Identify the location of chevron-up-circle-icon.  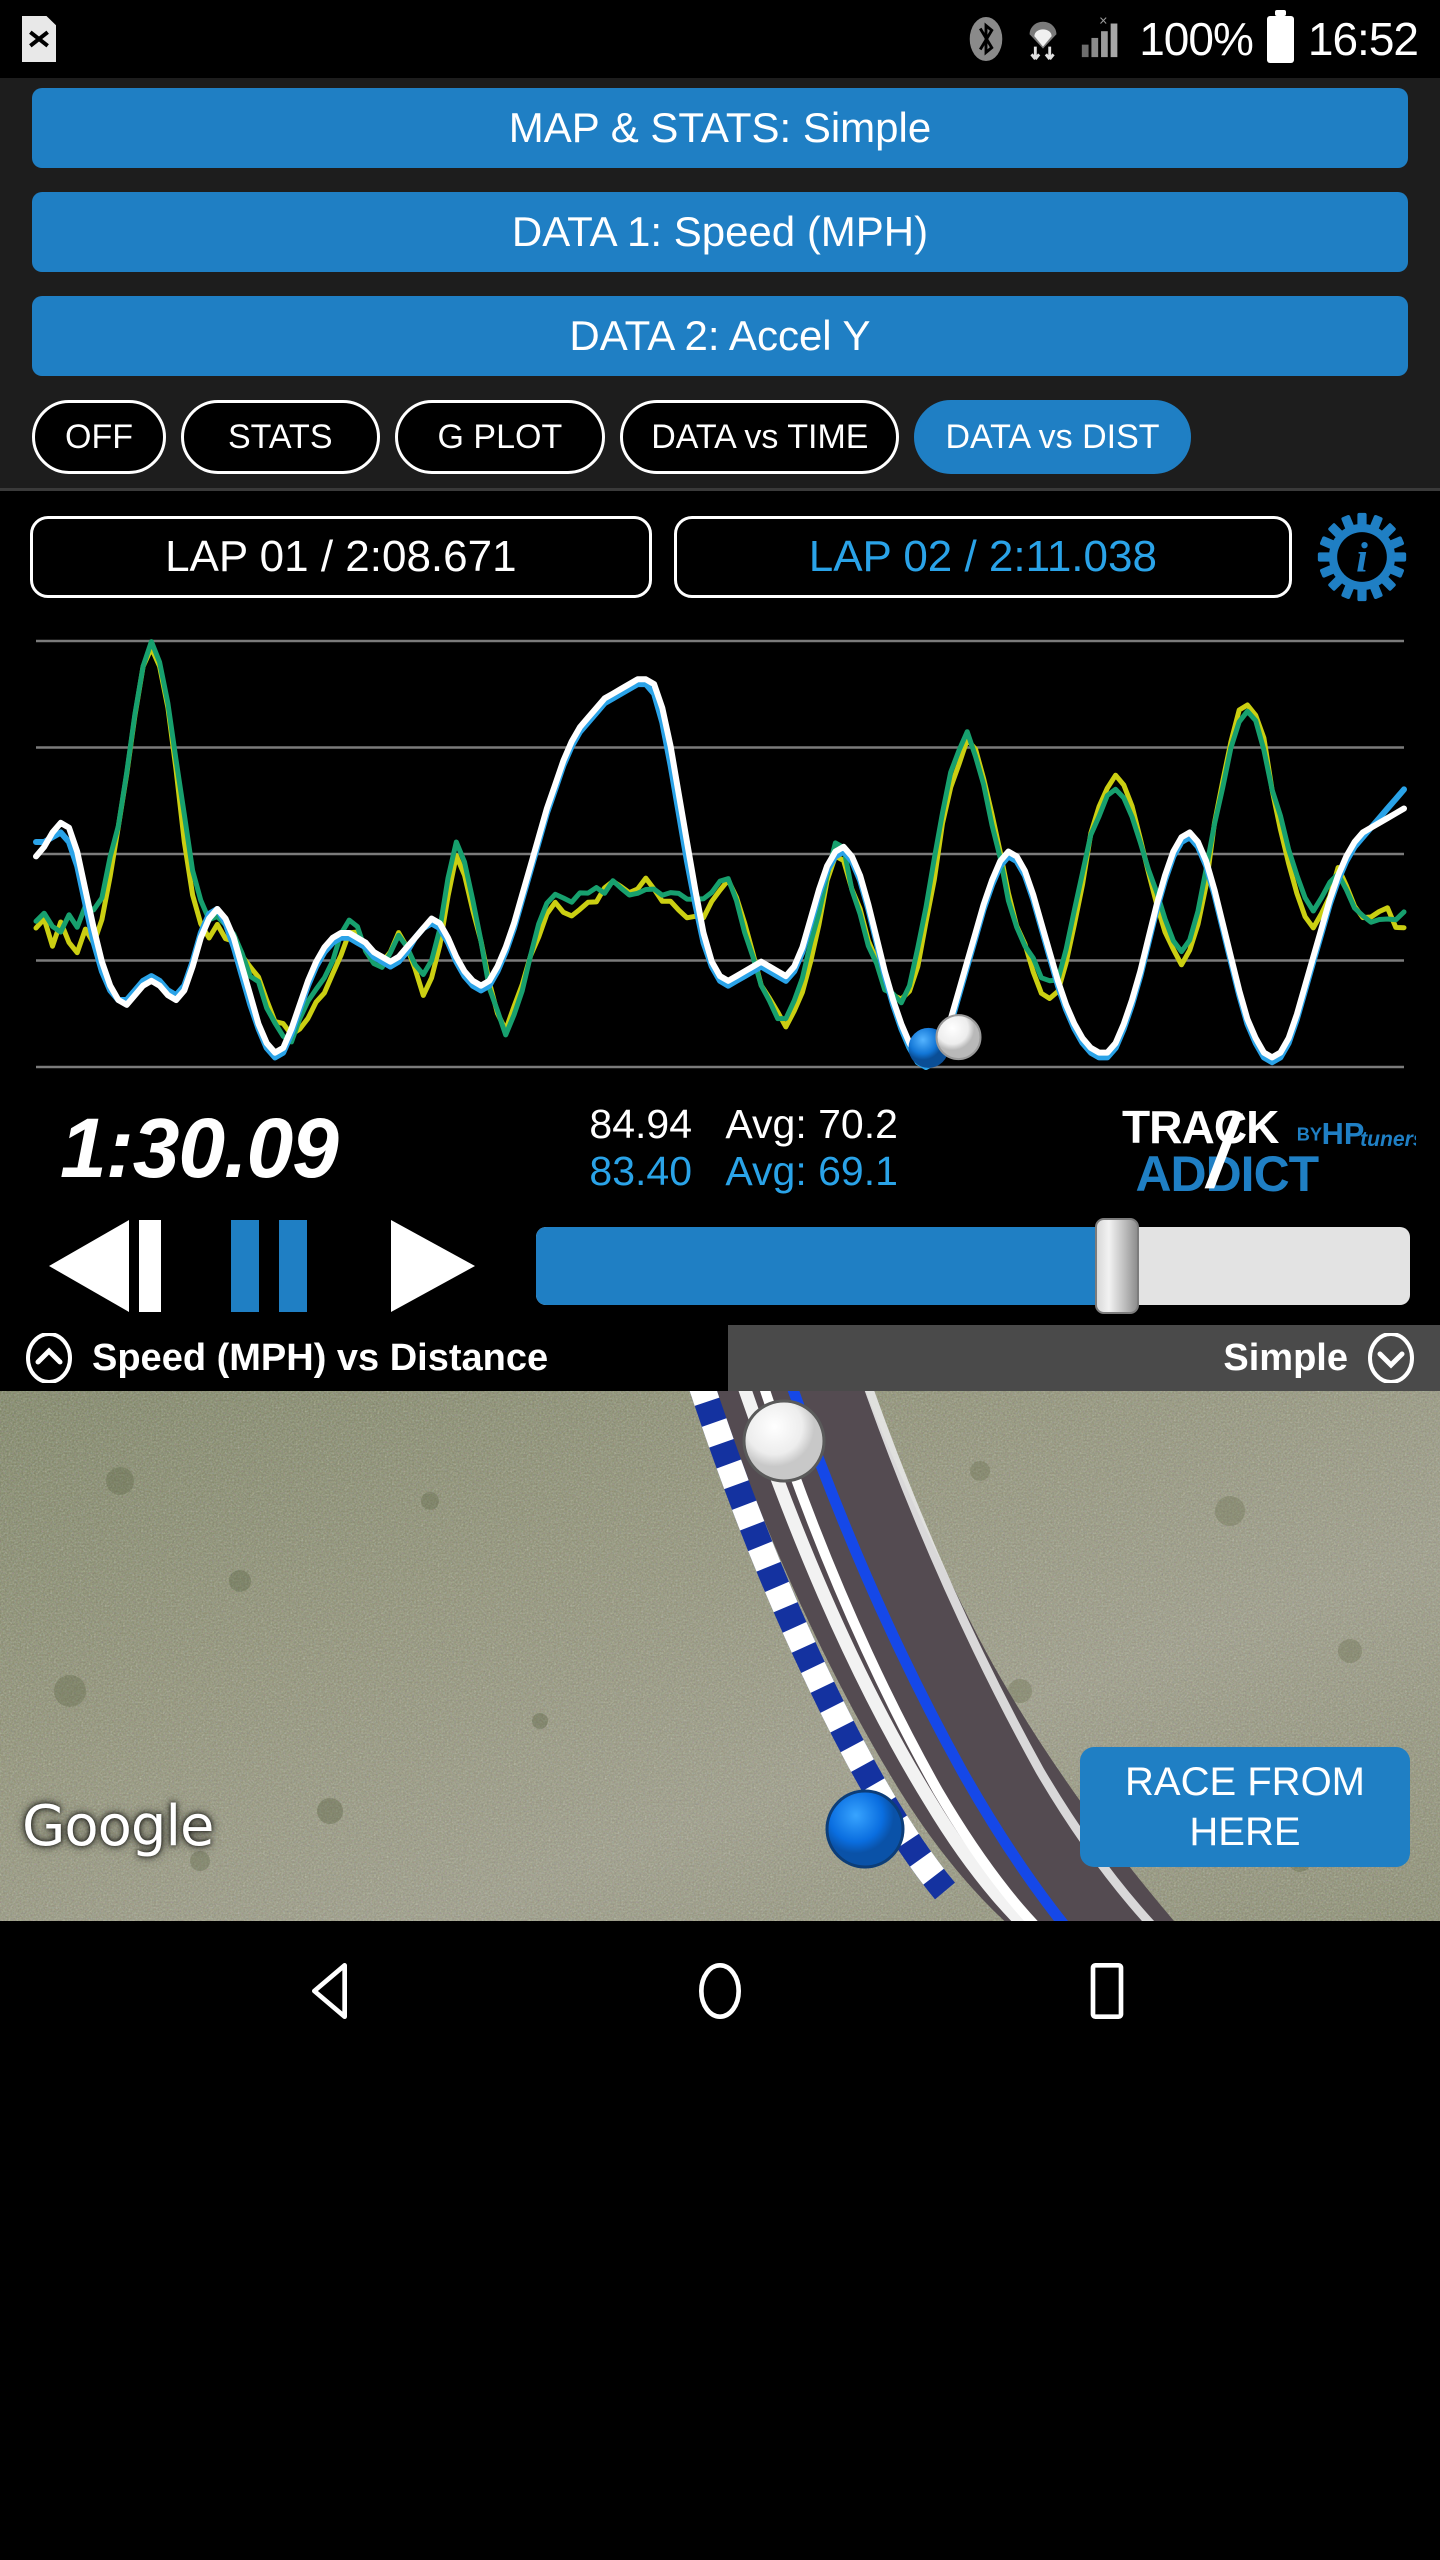
(49, 1358).